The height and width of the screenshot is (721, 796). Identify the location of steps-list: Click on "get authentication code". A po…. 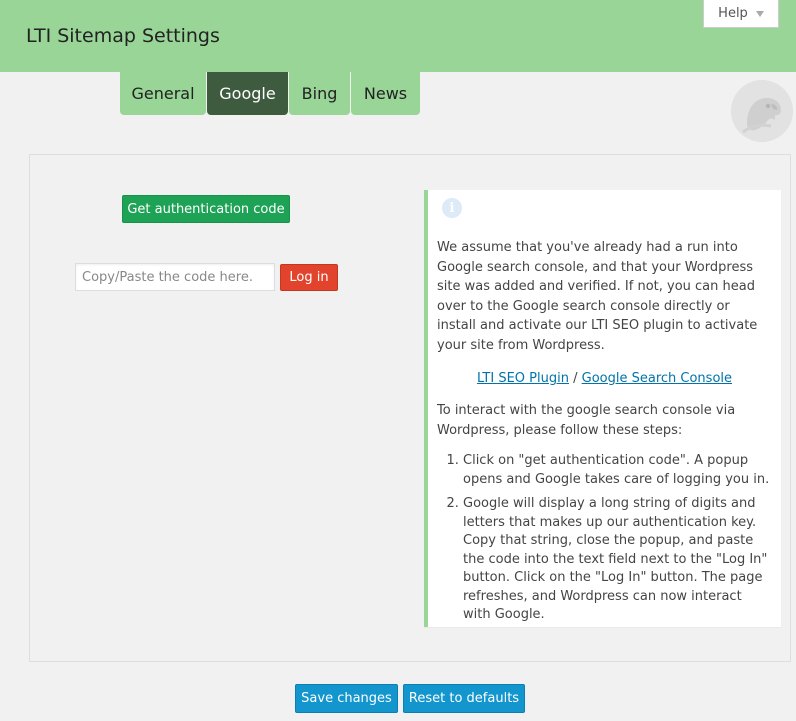
(604, 541).